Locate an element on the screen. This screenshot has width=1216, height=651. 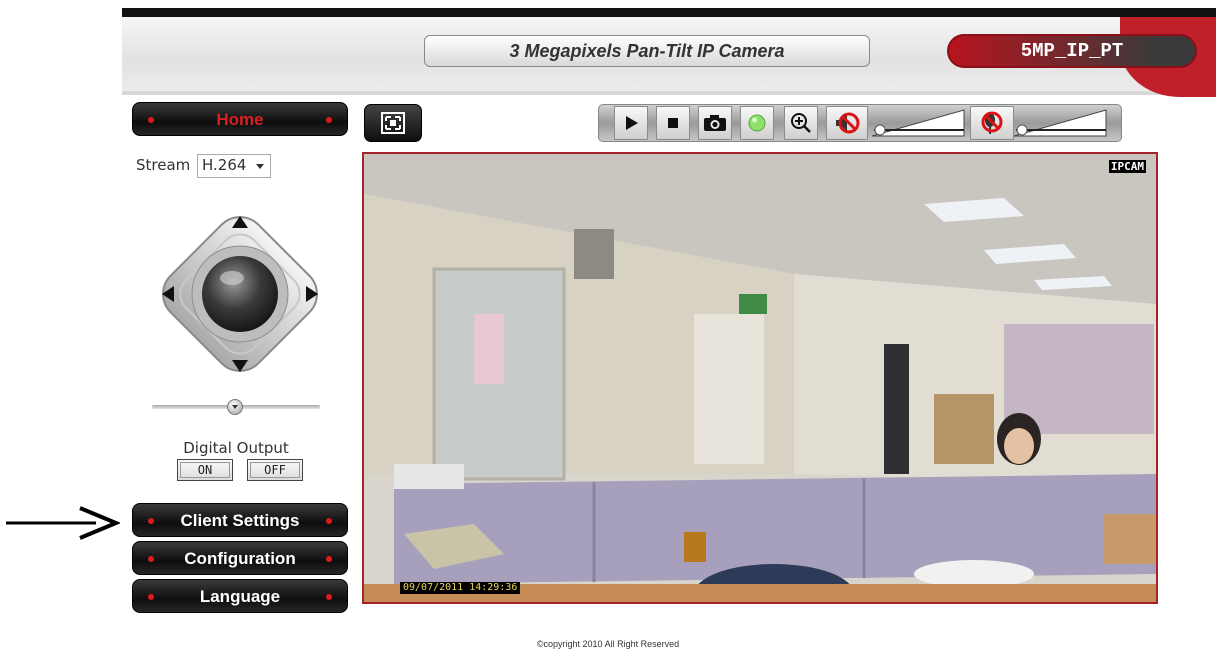
language-label: Language is located at coordinates (240, 596).